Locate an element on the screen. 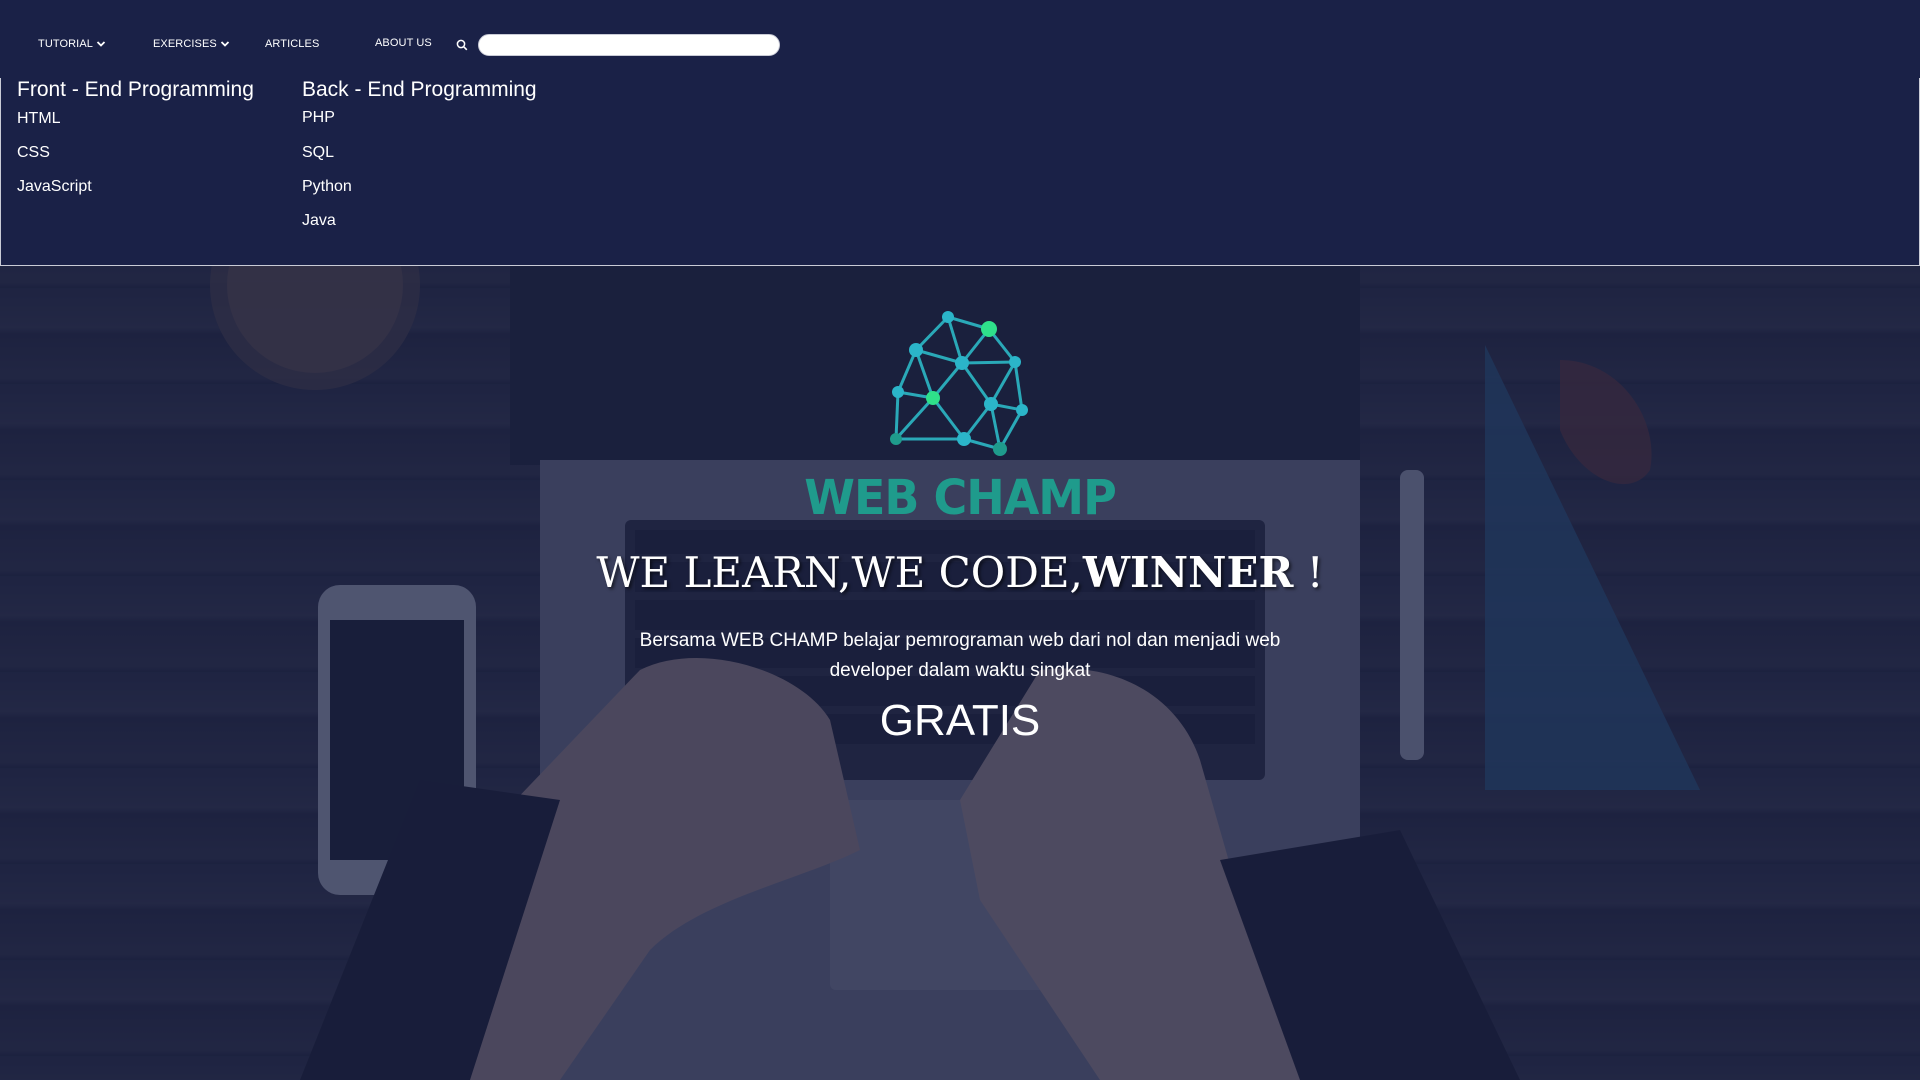 The width and height of the screenshot is (1920, 1080). back-end-heading: Back - End Programming is located at coordinates (419, 89).